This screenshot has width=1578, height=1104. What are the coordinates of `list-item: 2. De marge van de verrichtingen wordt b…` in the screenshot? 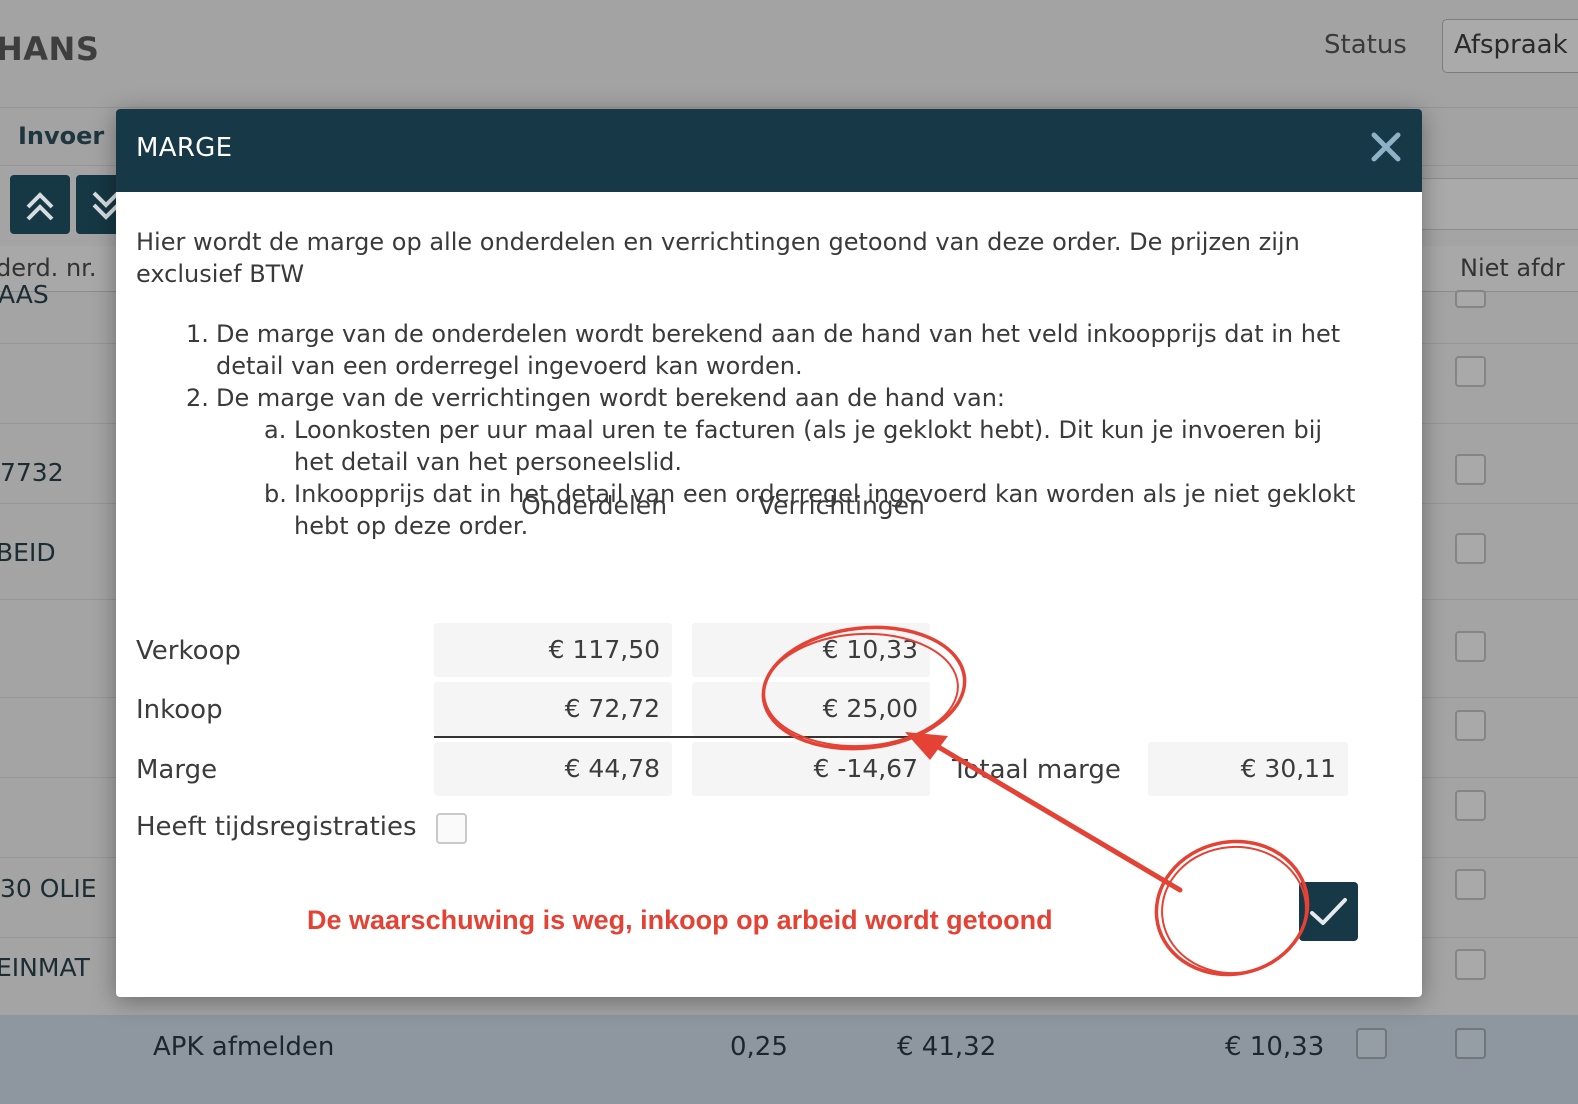 It's located at (776, 398).